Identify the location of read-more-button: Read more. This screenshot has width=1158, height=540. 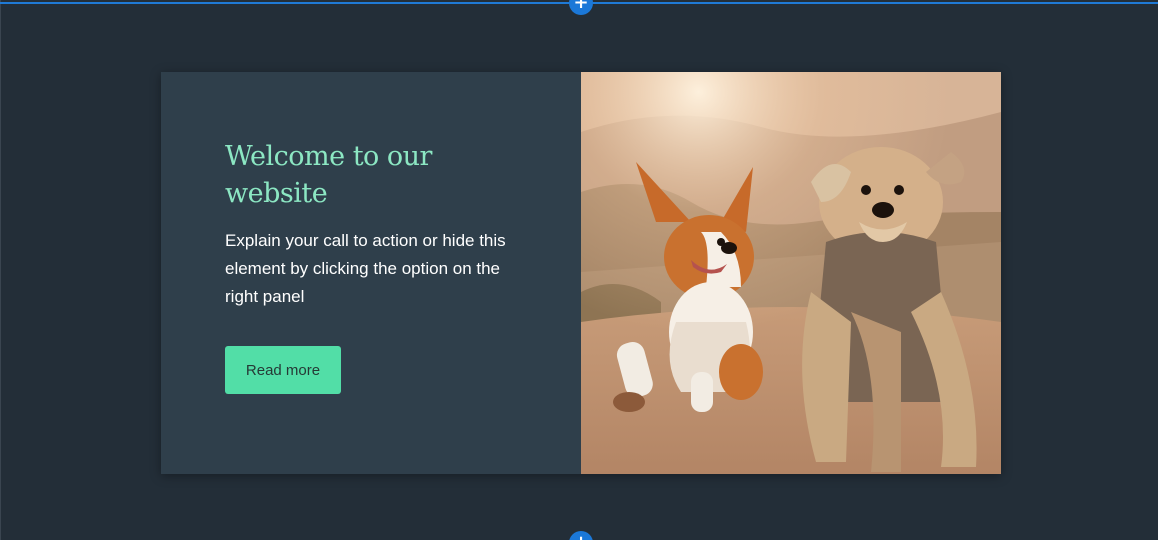
(283, 370).